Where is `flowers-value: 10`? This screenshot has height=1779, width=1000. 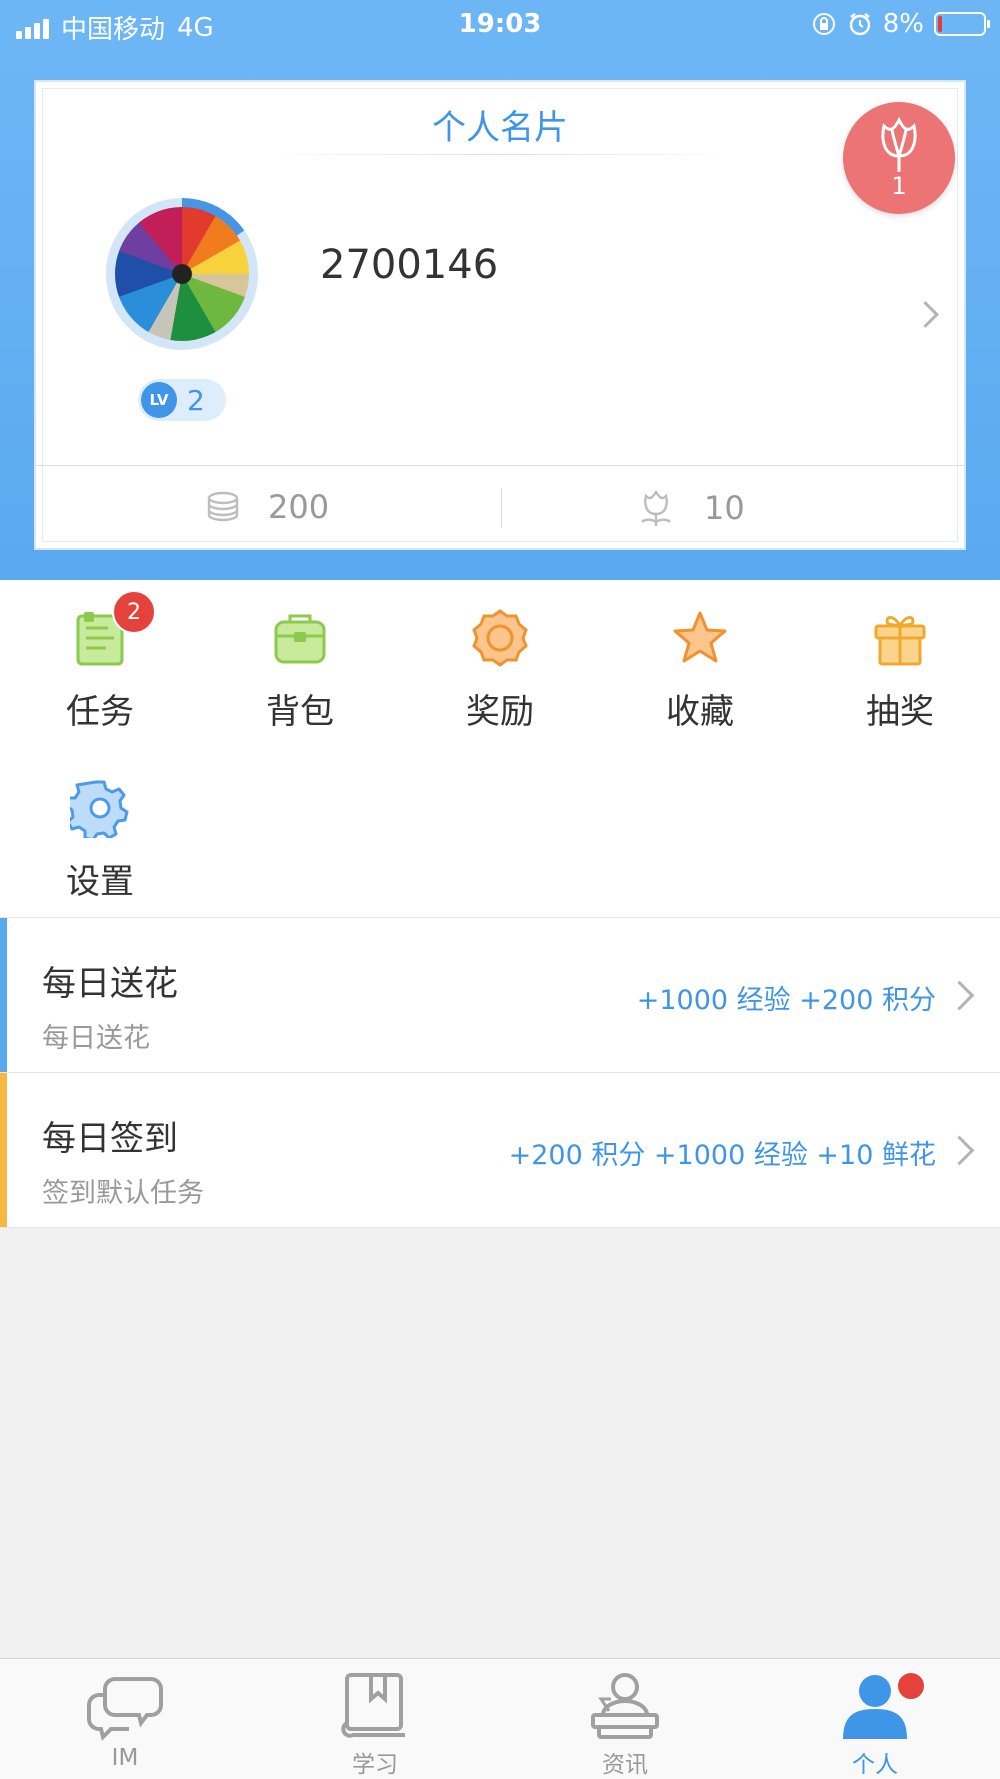 flowers-value: 10 is located at coordinates (724, 508).